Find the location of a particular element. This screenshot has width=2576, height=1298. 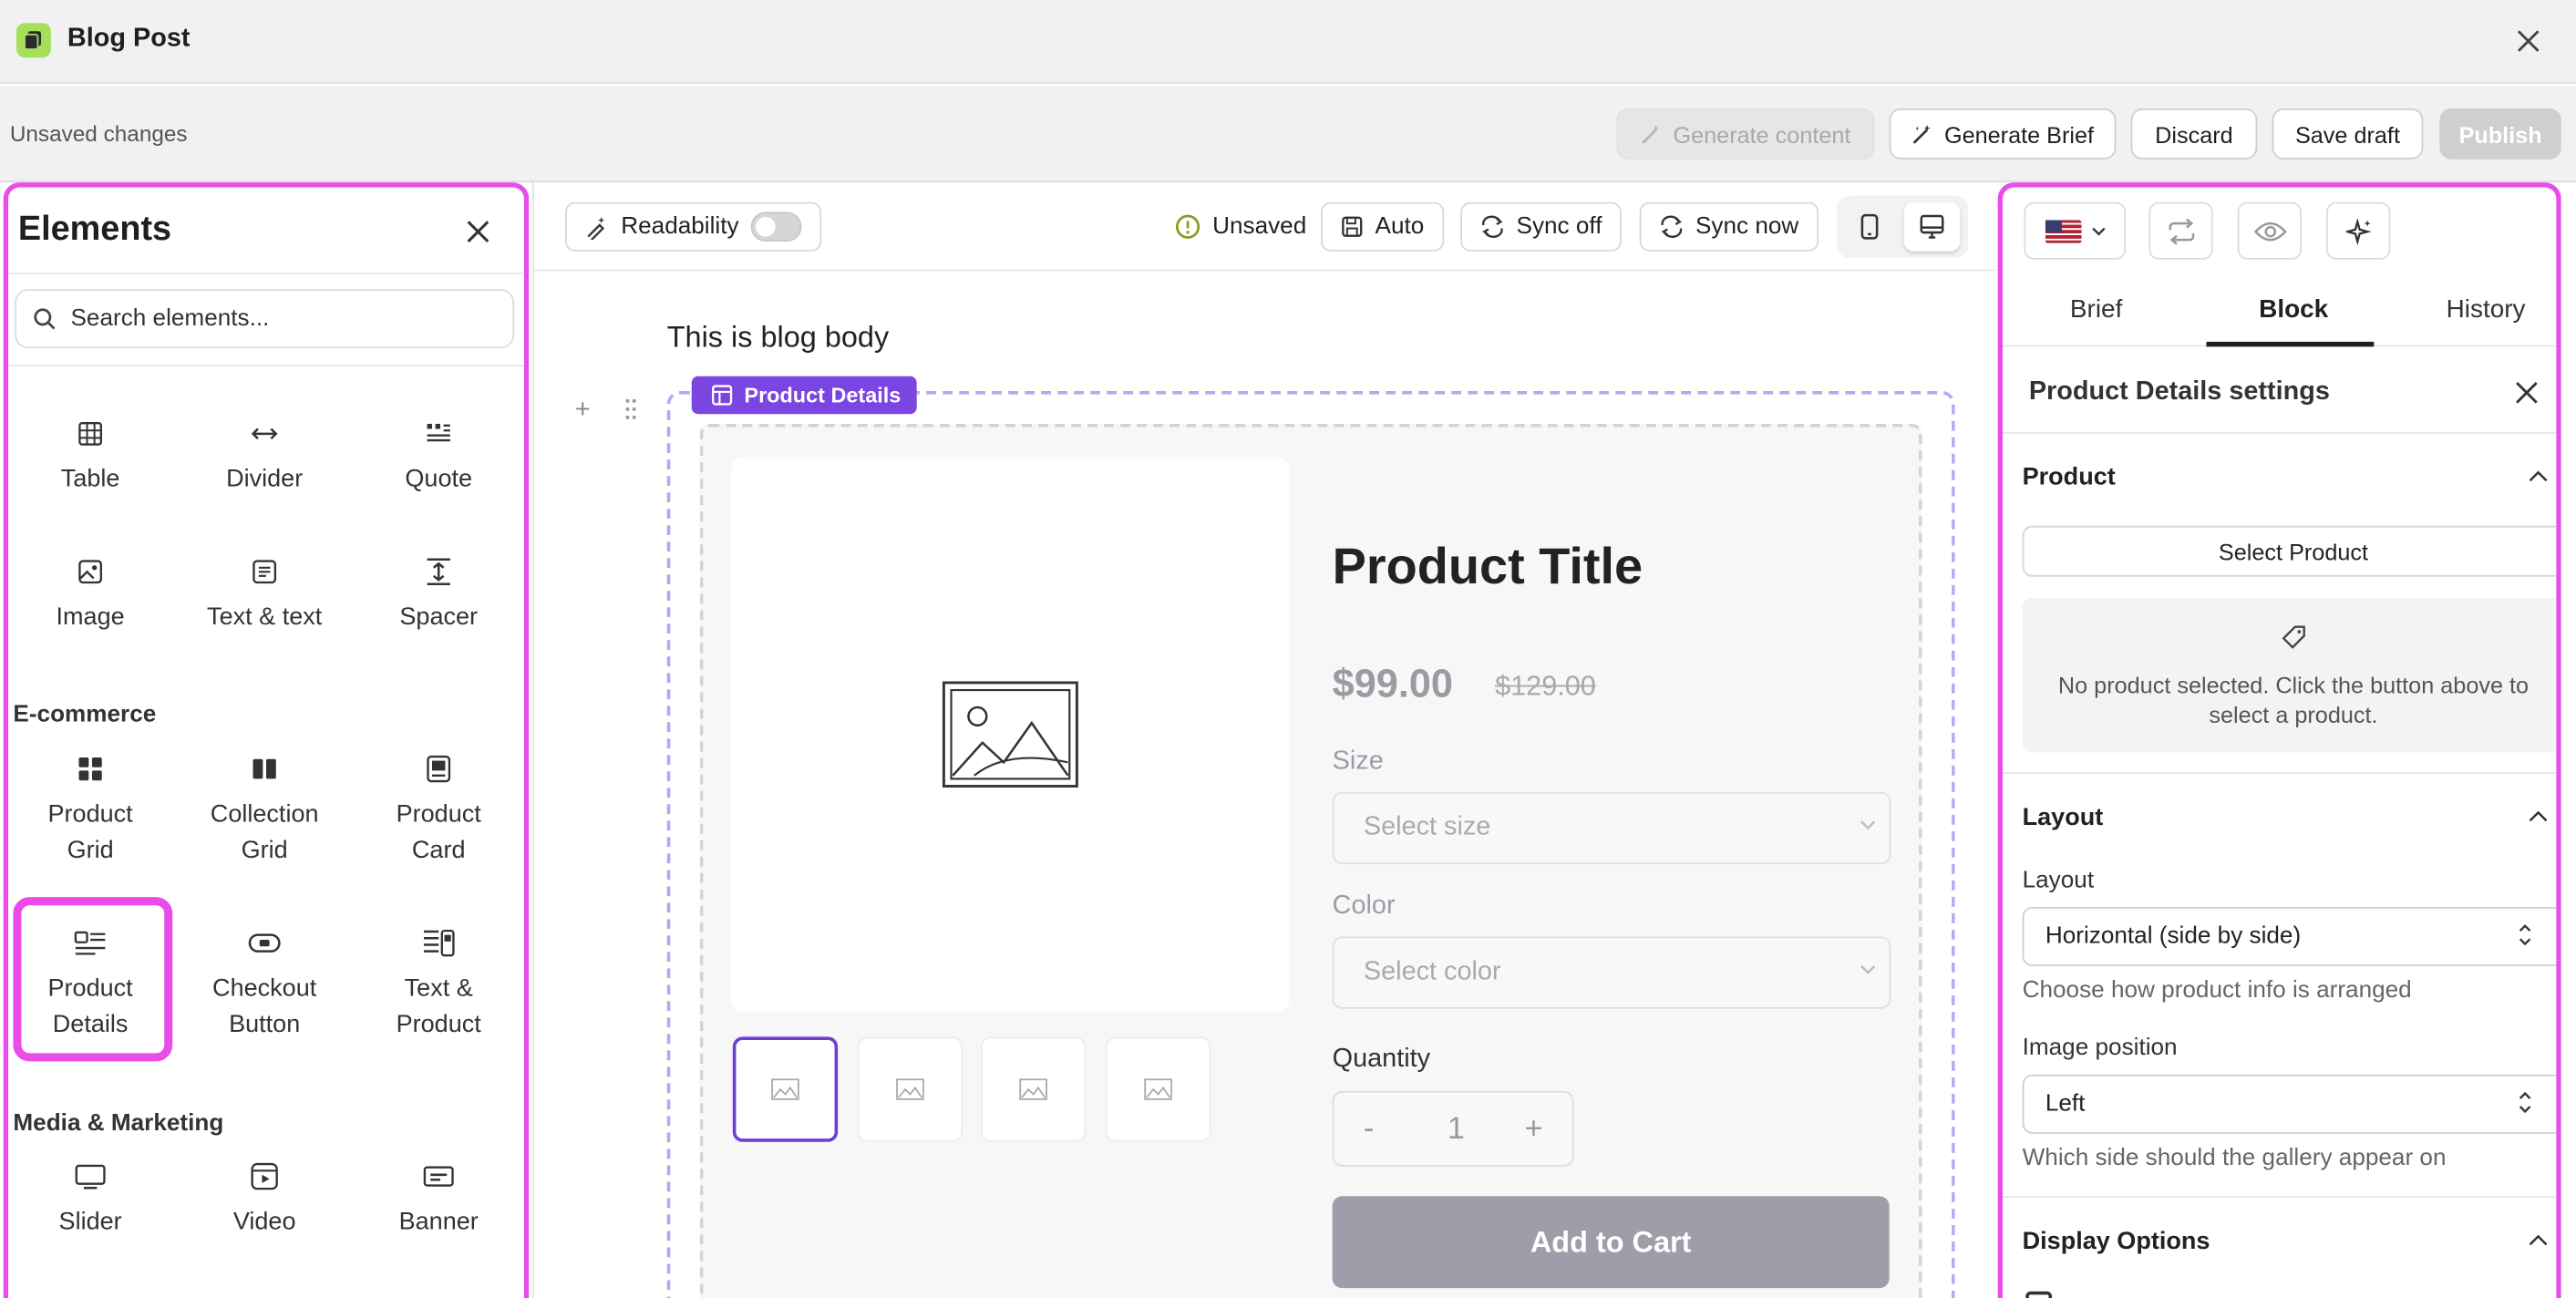

element-label: Slider is located at coordinates (90, 1222).